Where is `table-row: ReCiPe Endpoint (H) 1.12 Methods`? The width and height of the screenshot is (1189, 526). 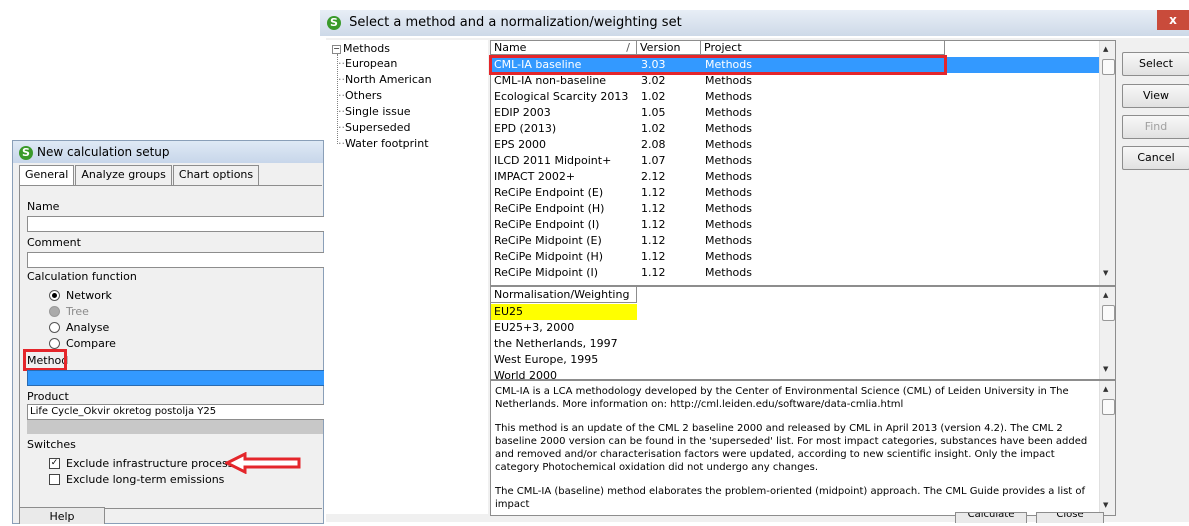
table-row: ReCiPe Endpoint (H) 1.12 Methods is located at coordinates (795, 209).